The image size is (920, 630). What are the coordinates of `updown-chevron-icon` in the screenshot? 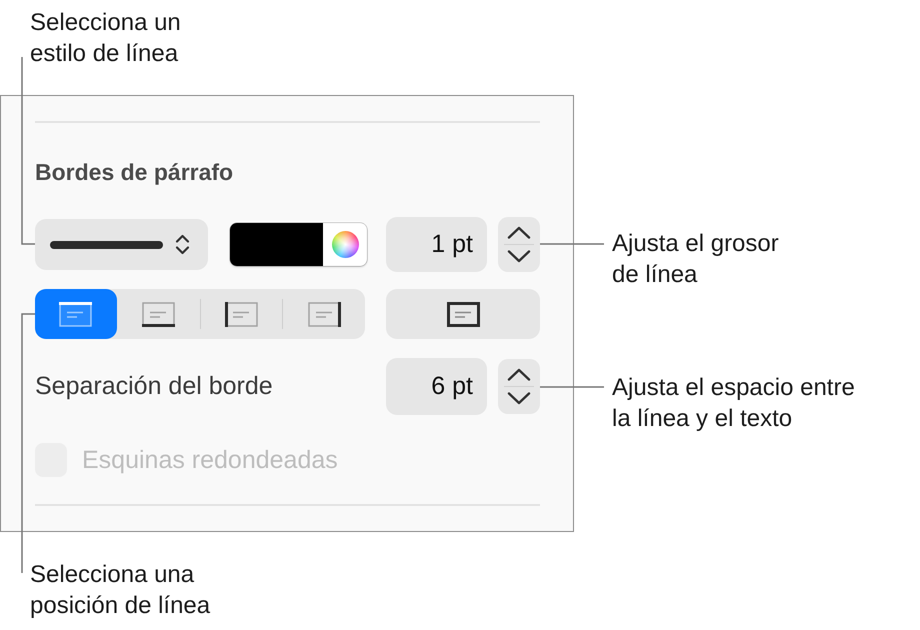 It's located at (182, 244).